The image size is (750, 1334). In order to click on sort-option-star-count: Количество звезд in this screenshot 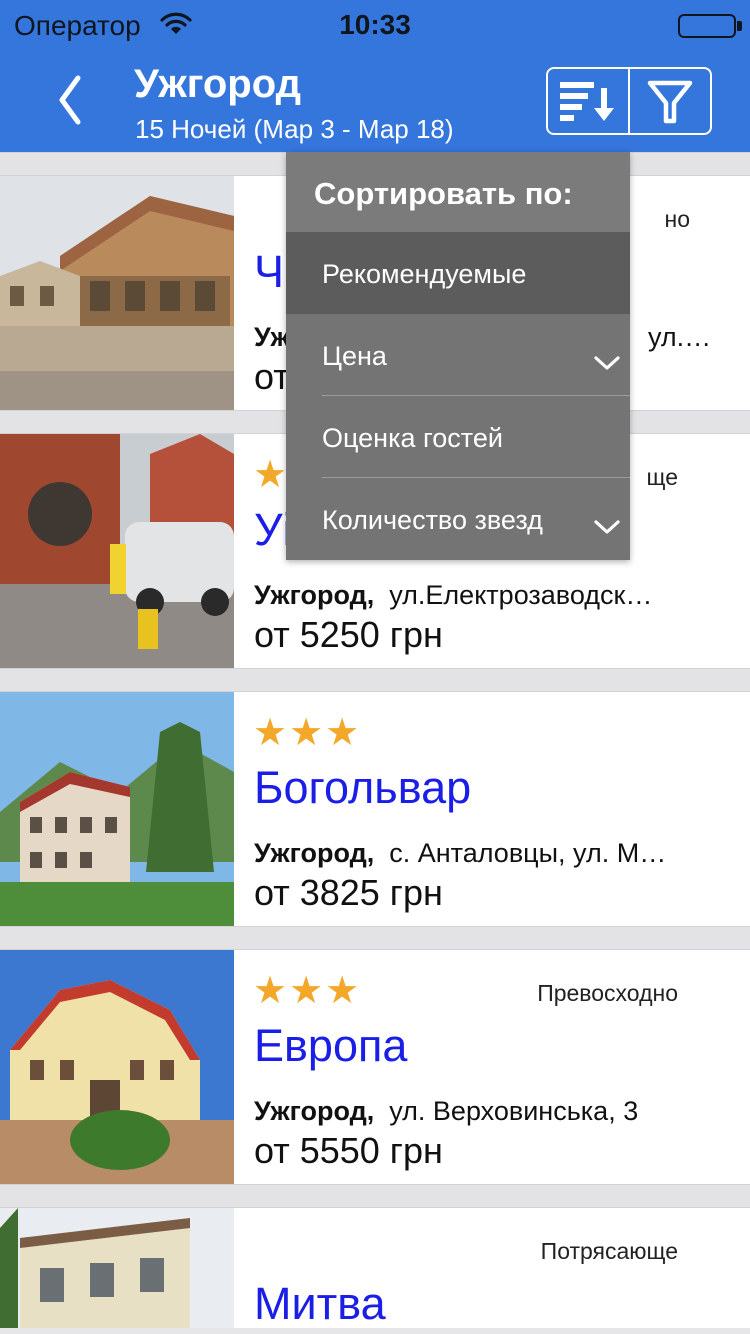, I will do `click(458, 519)`.